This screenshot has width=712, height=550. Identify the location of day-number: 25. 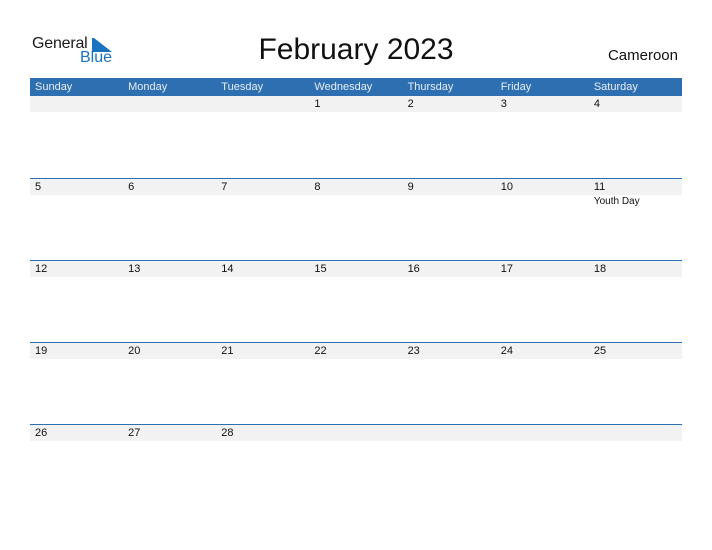
(600, 351).